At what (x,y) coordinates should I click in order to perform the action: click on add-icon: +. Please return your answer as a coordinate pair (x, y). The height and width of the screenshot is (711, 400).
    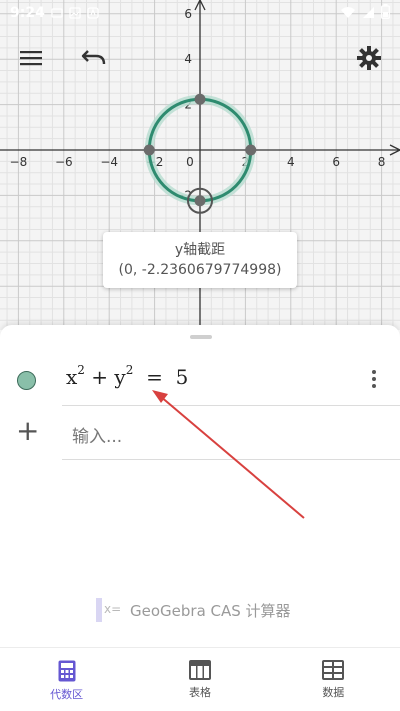
    Looking at the image, I should click on (27, 431).